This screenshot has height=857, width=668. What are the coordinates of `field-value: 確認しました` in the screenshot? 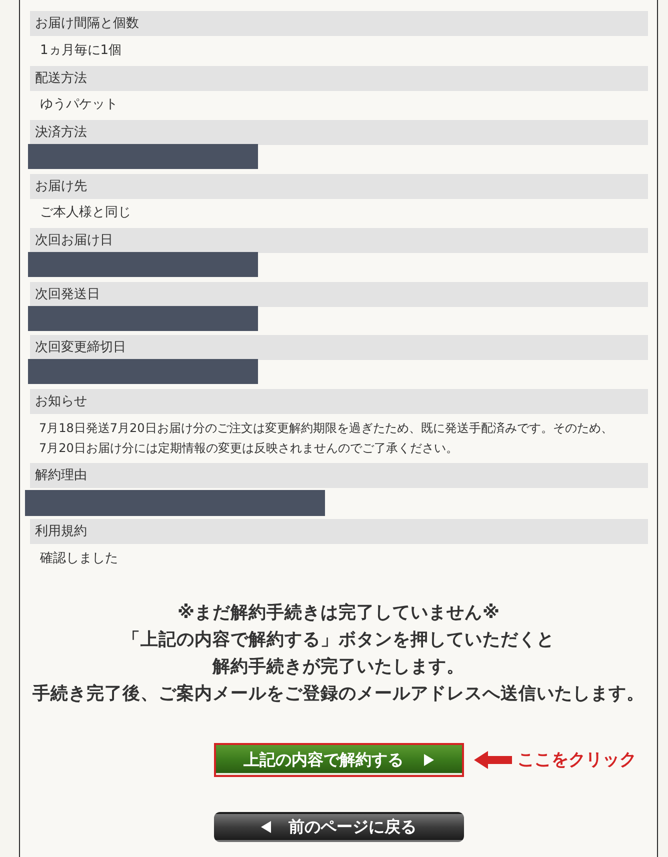 It's located at (78, 558).